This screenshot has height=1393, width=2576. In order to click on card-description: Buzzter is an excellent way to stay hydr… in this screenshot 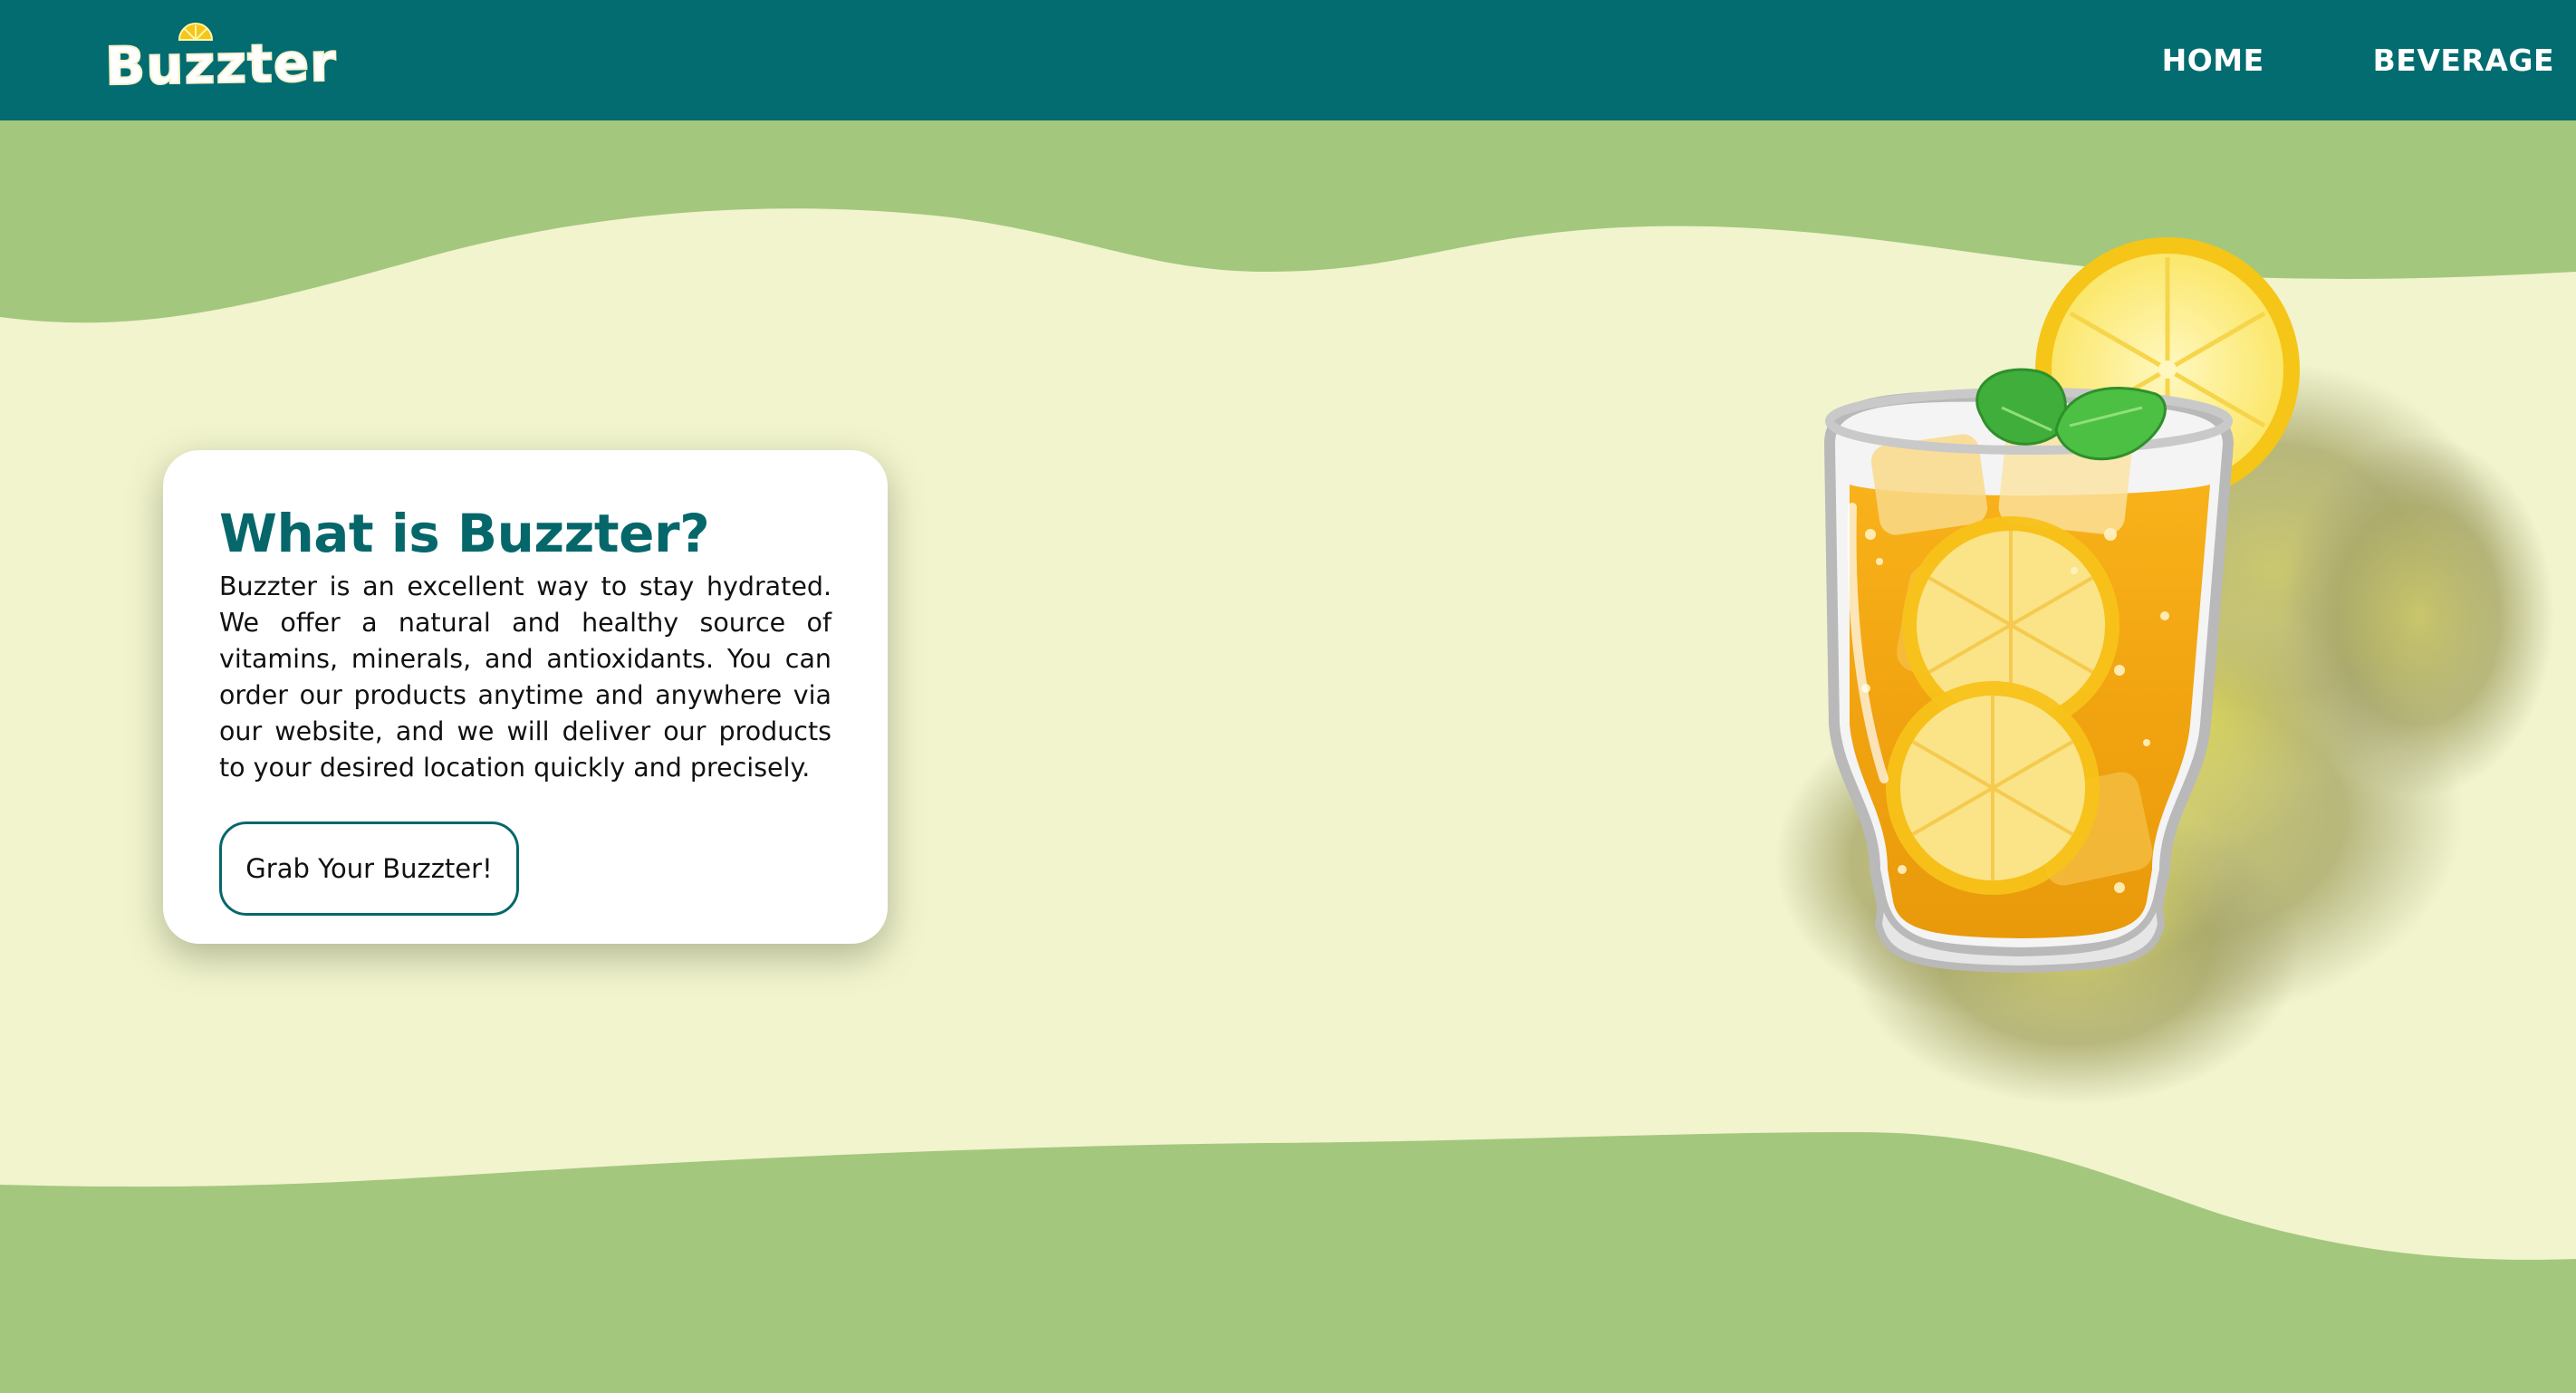, I will do `click(525, 677)`.